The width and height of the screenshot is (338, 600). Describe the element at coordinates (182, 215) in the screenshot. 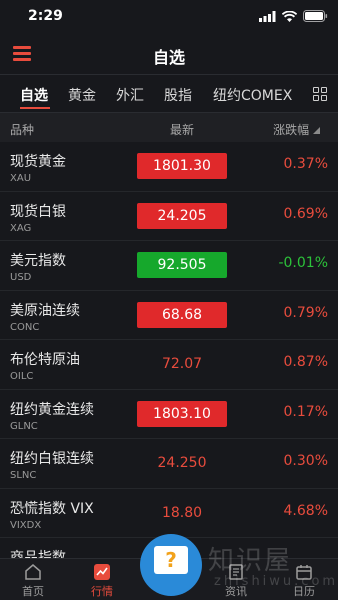

I see `price-value: 24.205` at that location.